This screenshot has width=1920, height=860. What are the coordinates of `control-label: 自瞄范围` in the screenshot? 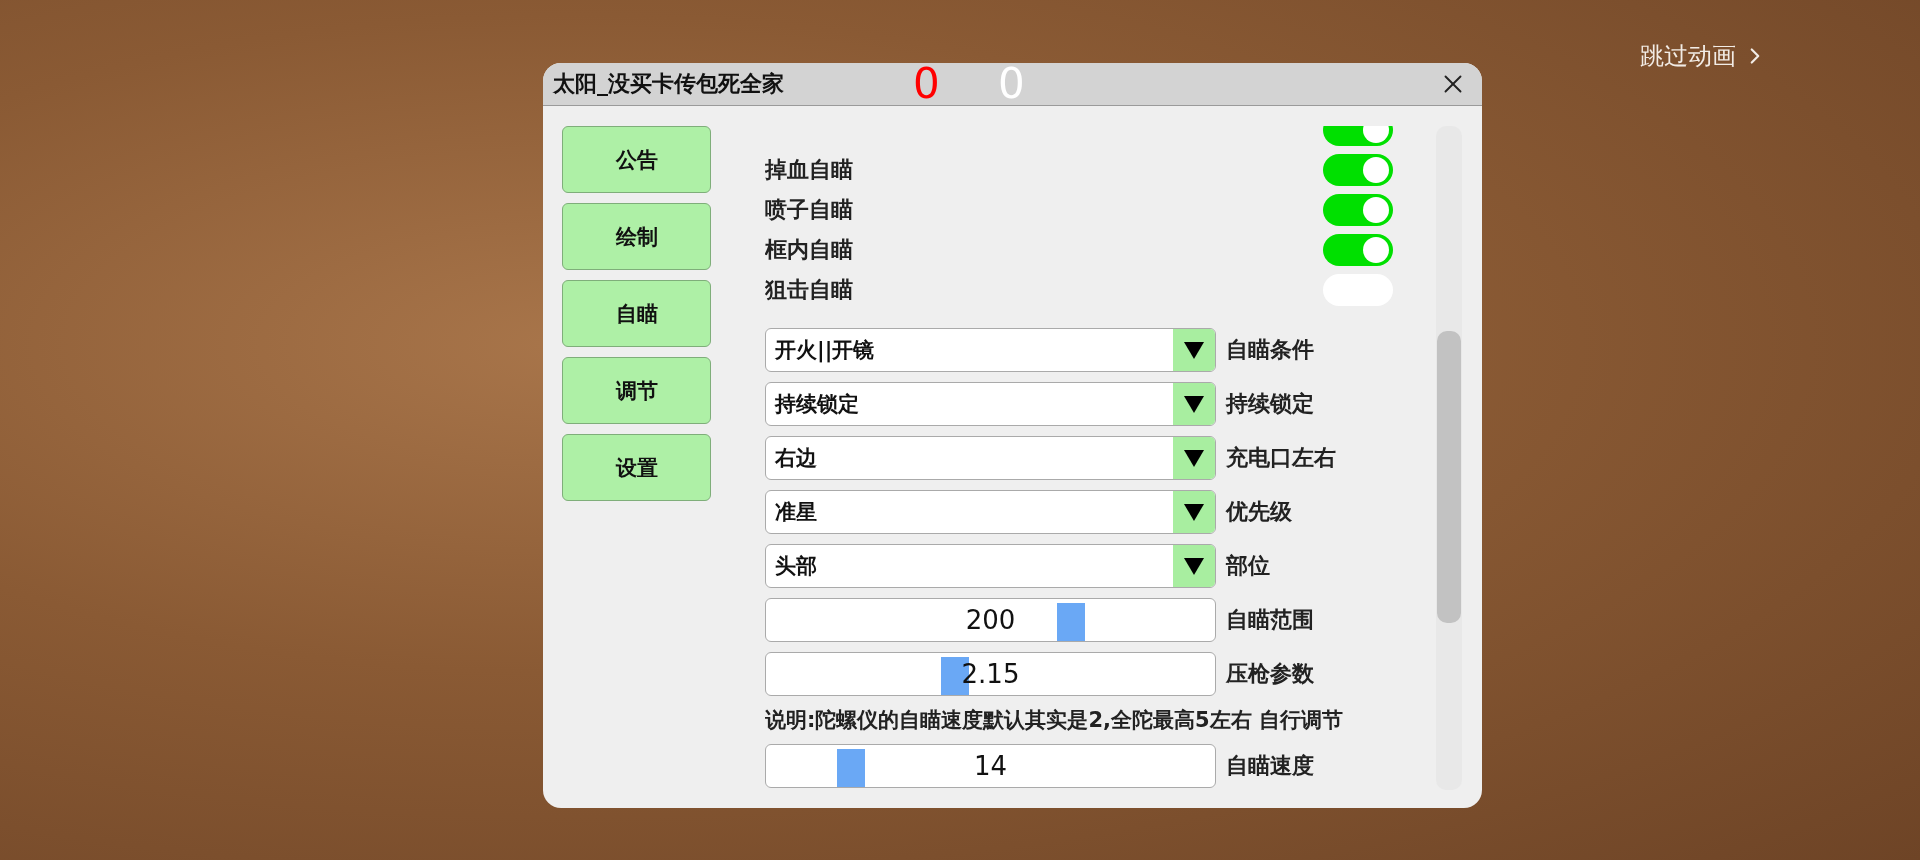 It's located at (1270, 620).